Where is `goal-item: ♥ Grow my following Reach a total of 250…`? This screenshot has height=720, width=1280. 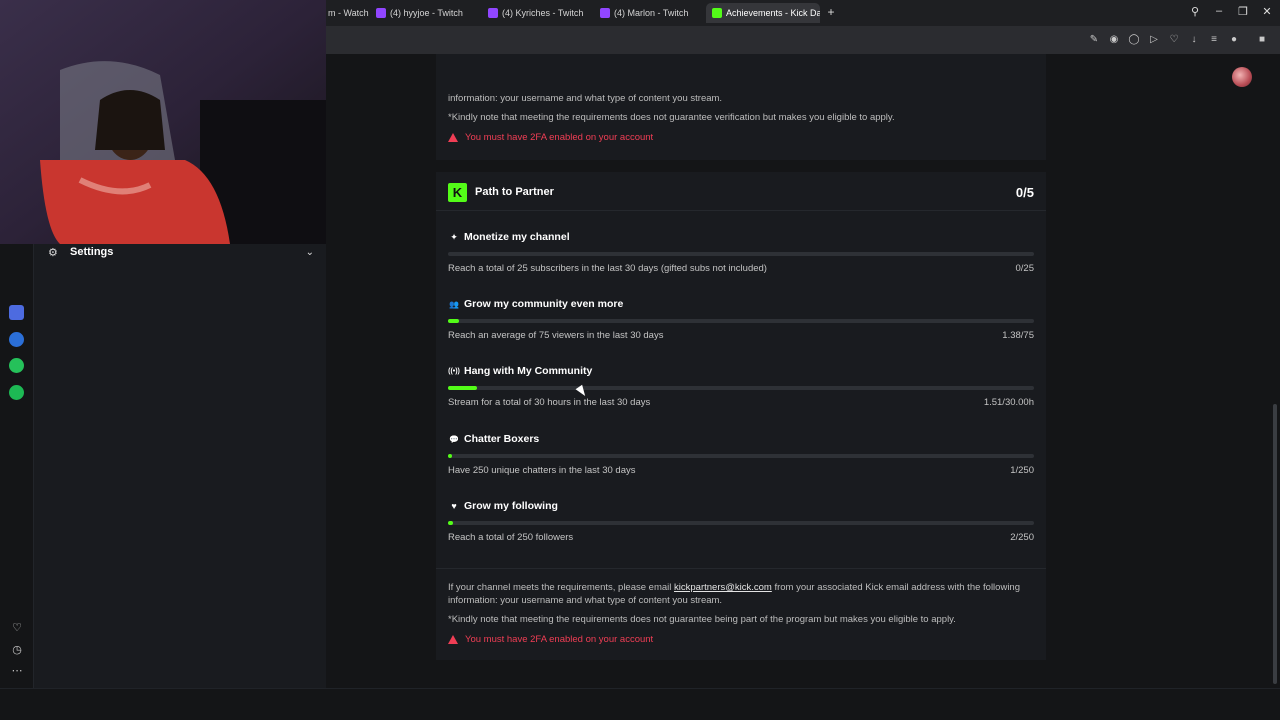
goal-item: ♥ Grow my following Reach a total of 250… is located at coordinates (741, 527).